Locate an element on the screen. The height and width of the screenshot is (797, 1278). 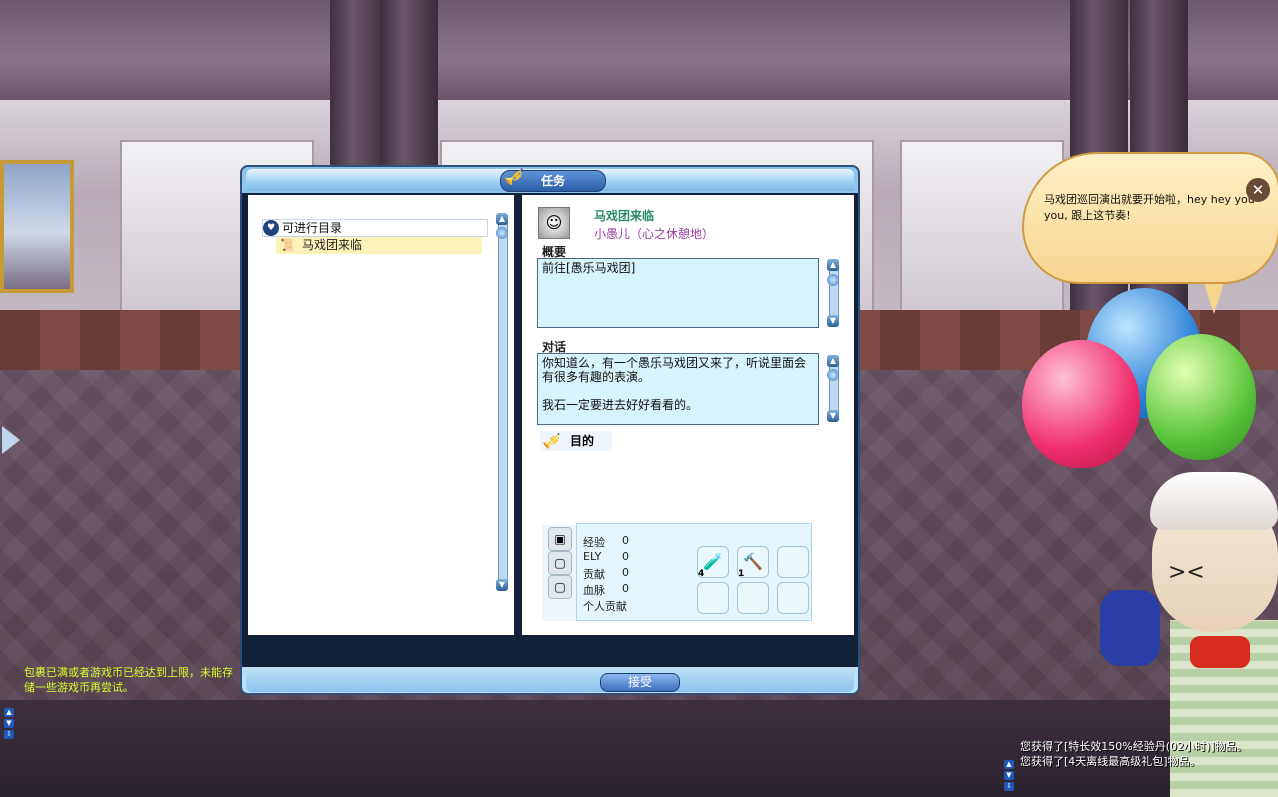
quest-window-footer is located at coordinates (550, 681).